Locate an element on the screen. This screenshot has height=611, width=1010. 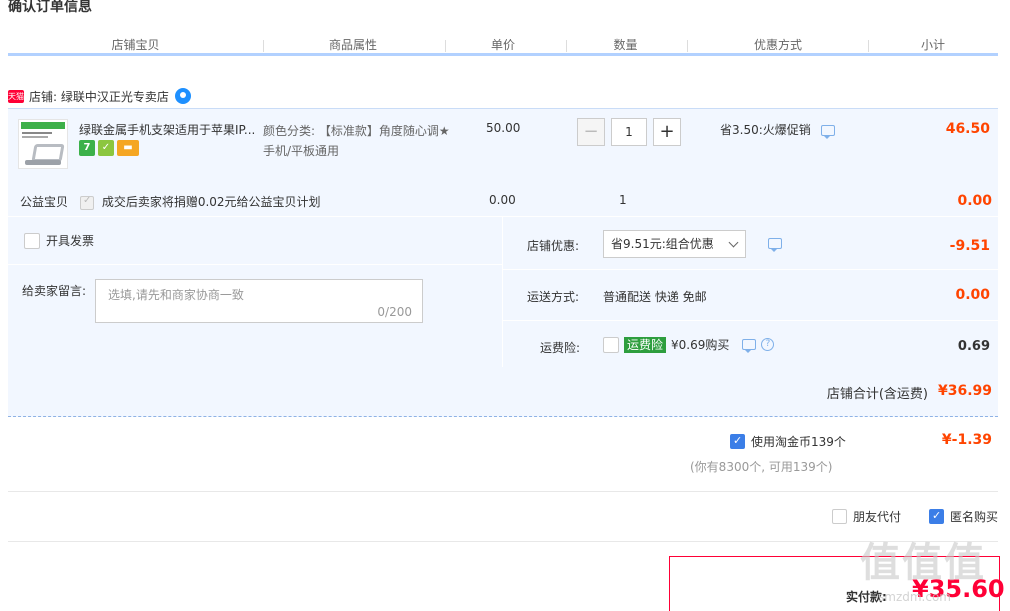
shop-discount-amount: -9.51 is located at coordinates (969, 246).